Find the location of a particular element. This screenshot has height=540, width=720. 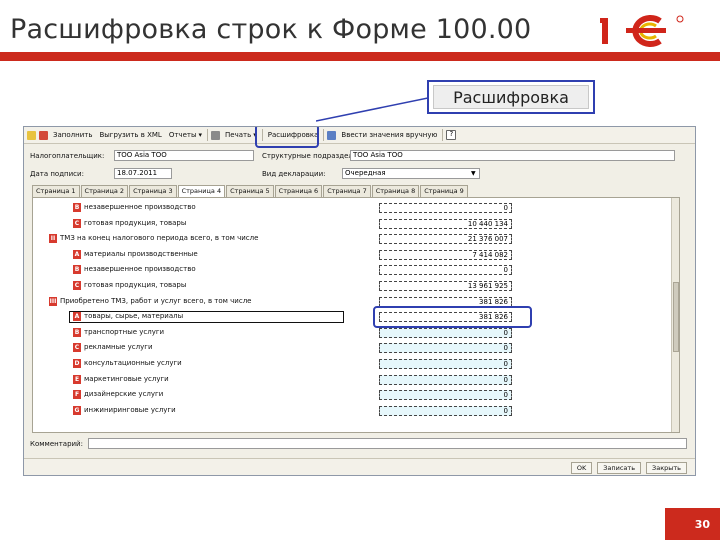

table-row: Bтранспортные услуги 0 is located at coordinates (356, 334).